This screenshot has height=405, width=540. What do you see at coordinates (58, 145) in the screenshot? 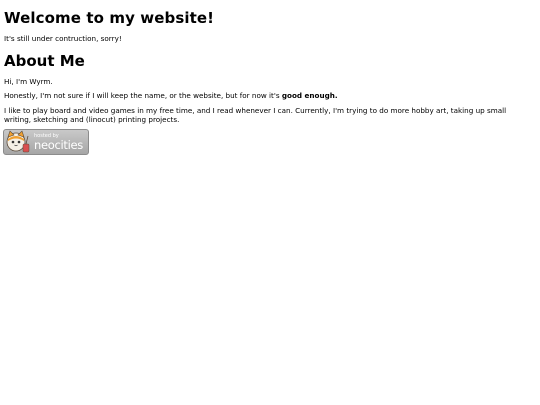
I see `badge-big-text: neocities` at bounding box center [58, 145].